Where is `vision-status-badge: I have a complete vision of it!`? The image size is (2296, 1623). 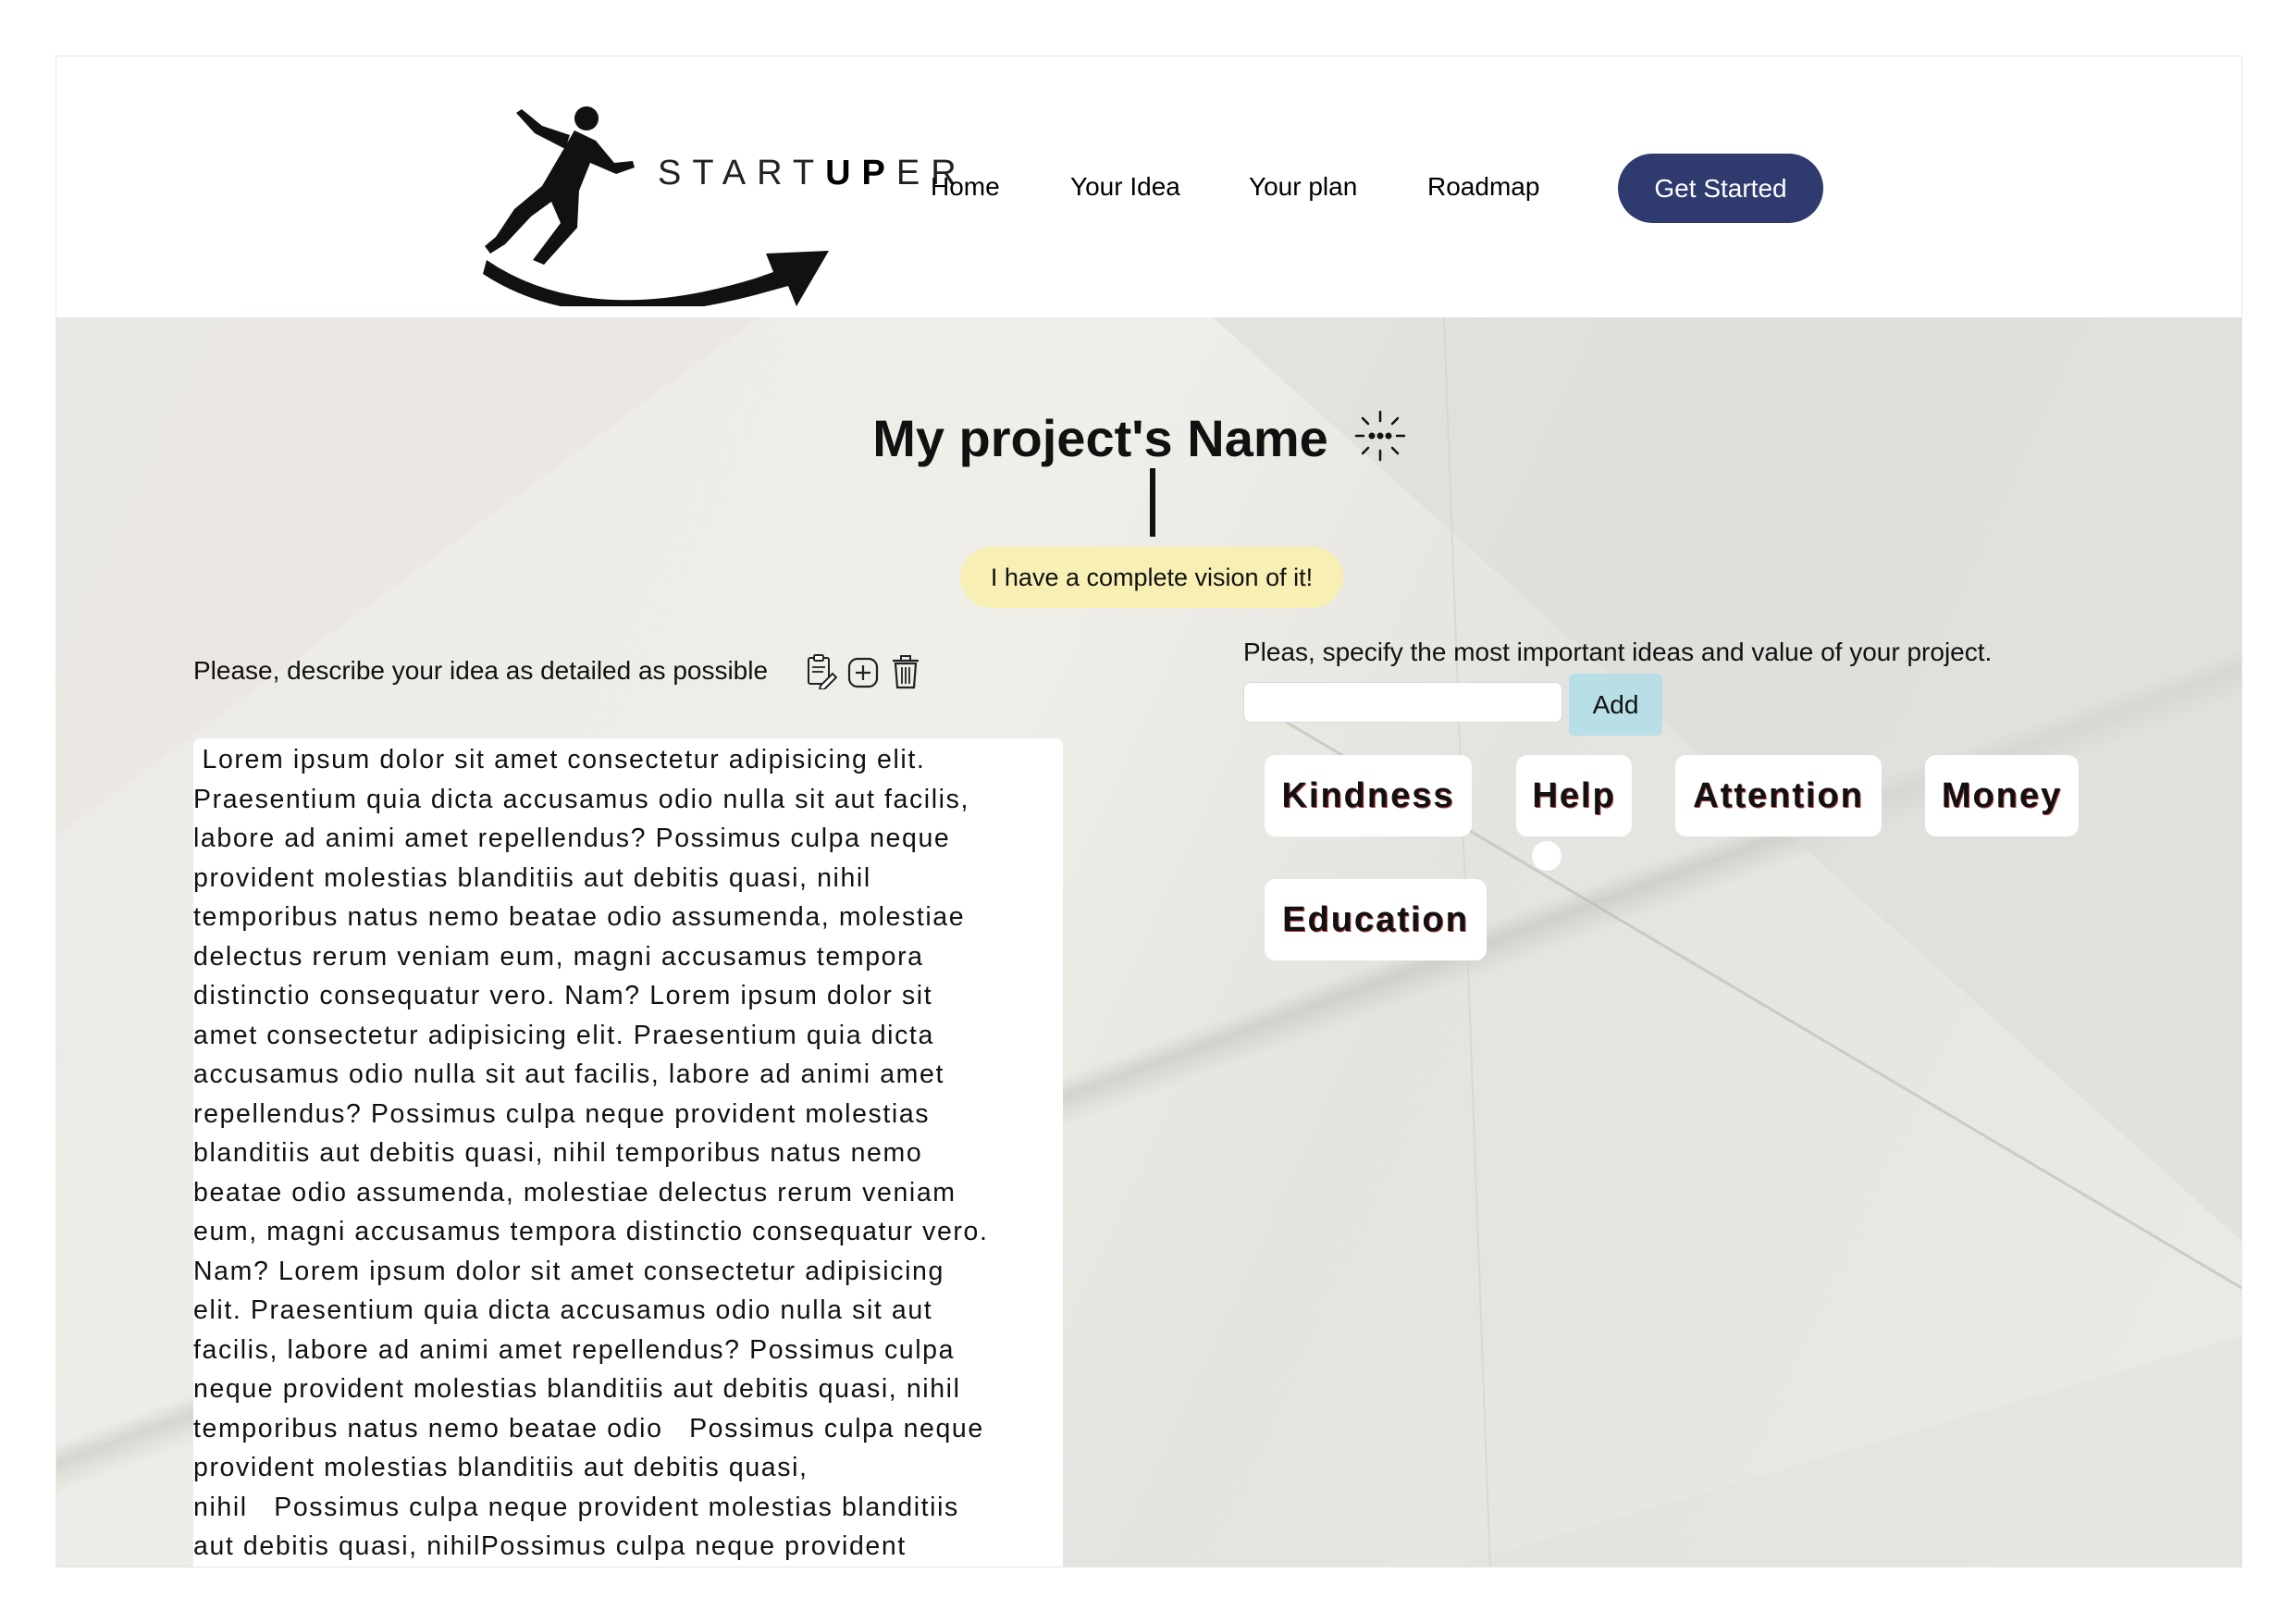 vision-status-badge: I have a complete vision of it! is located at coordinates (1151, 577).